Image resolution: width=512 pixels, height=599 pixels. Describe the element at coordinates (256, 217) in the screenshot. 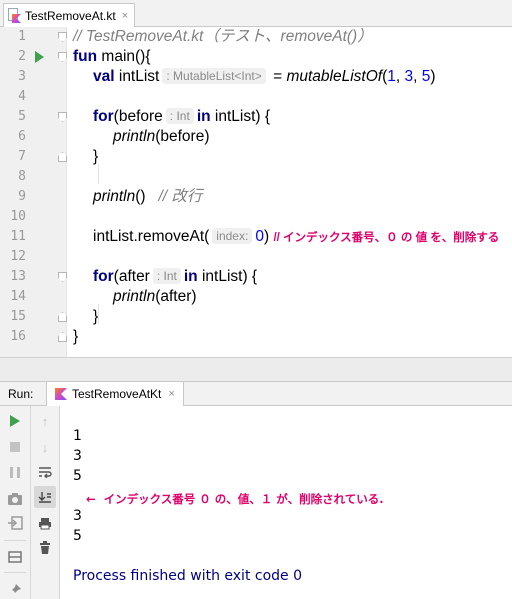

I see `code-line-10: 10` at that location.